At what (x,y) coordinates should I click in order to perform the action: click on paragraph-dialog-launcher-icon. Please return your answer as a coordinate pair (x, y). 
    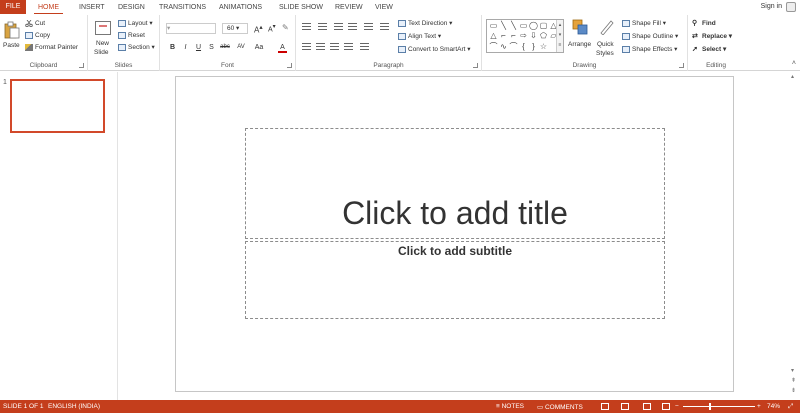
    Looking at the image, I should click on (475, 65).